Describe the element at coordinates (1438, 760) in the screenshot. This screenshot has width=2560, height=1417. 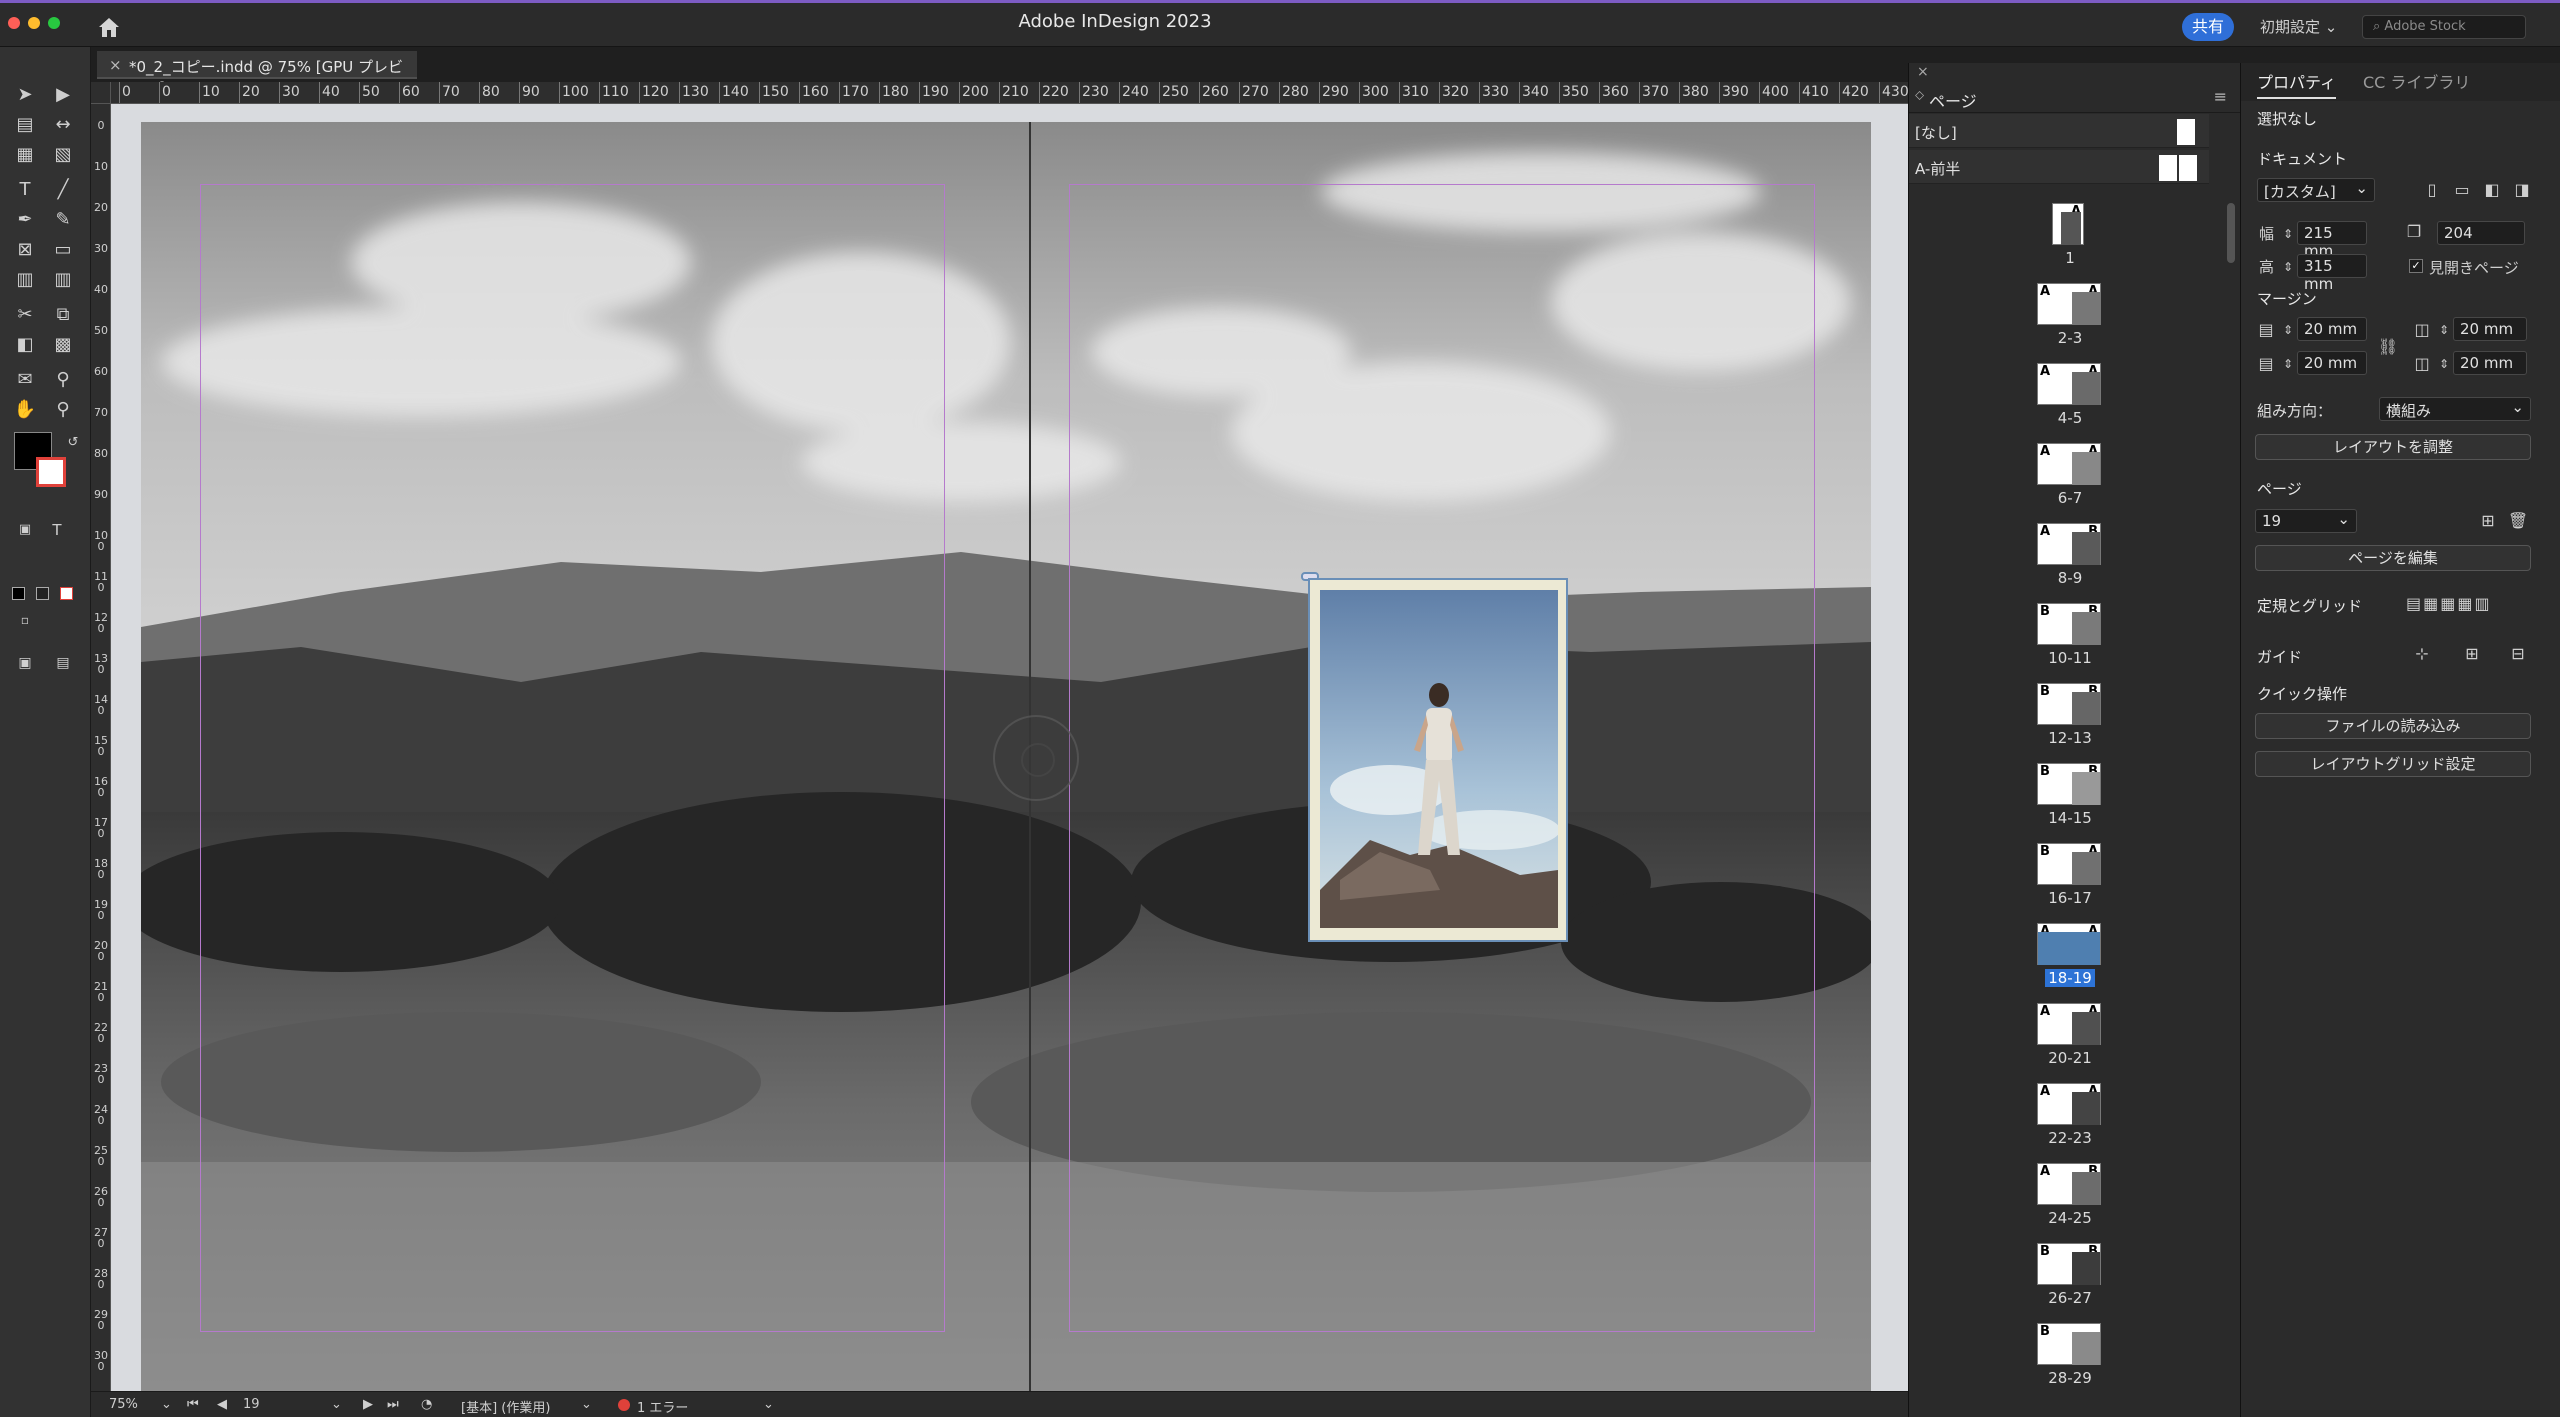
I see `placed-photo-frame` at that location.